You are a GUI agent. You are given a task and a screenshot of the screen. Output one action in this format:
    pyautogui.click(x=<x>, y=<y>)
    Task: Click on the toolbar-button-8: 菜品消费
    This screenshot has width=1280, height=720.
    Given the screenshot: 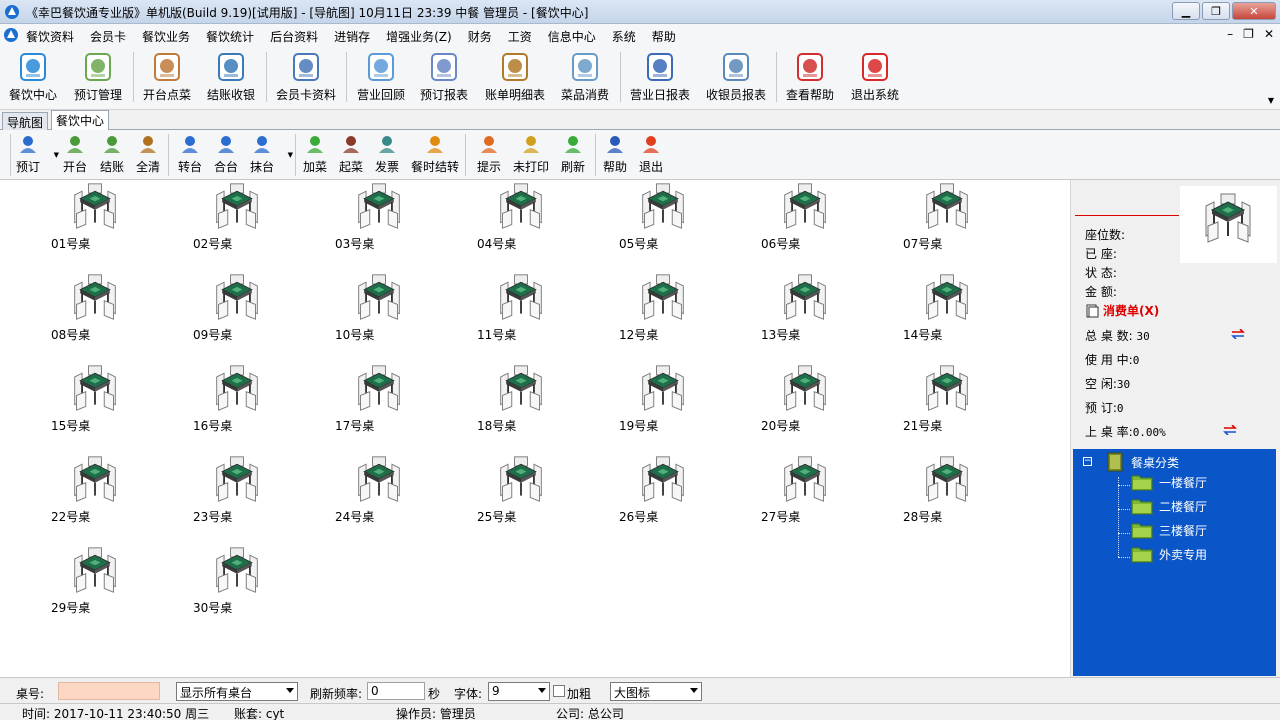 What is the action you would take?
    pyautogui.click(x=585, y=78)
    